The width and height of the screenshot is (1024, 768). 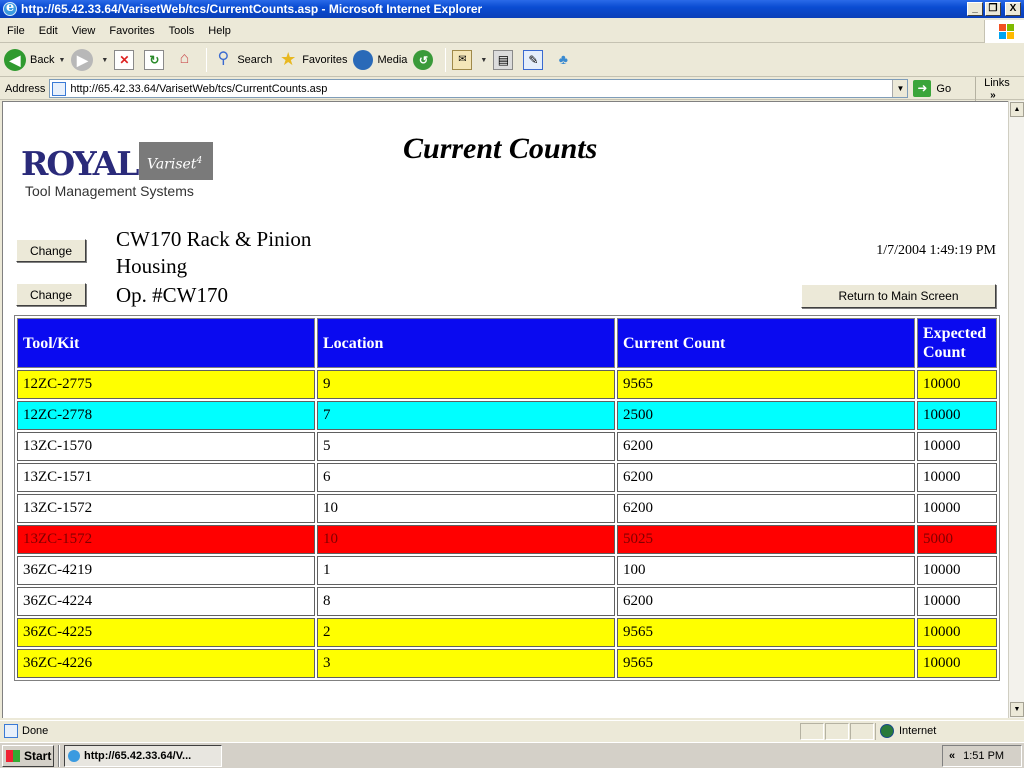 What do you see at coordinates (932, 88) in the screenshot?
I see `go-button: ➜ Go` at bounding box center [932, 88].